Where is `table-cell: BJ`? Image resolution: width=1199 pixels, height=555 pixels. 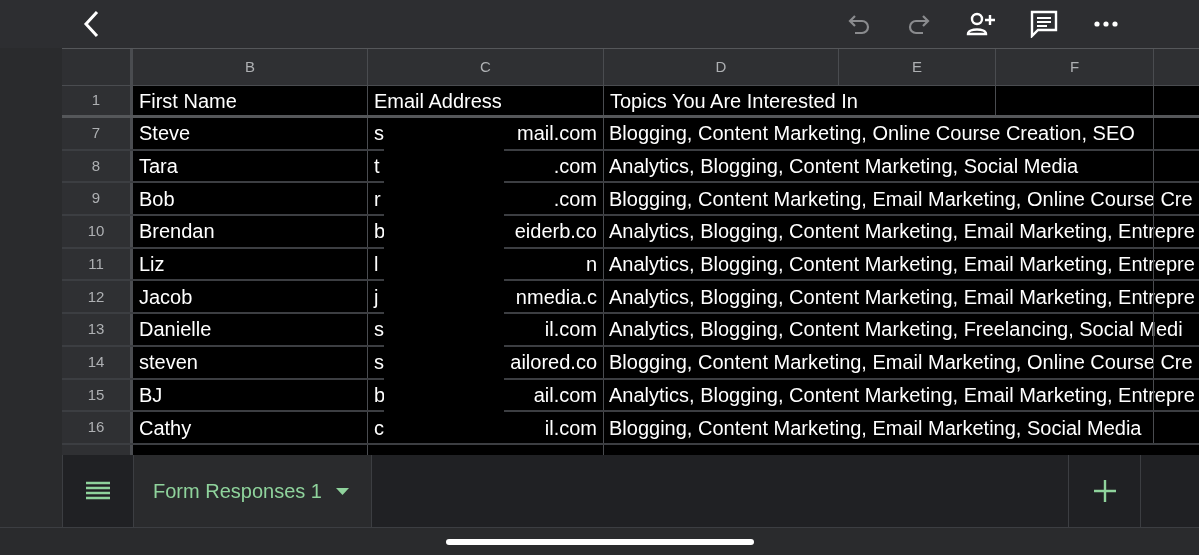
table-cell: BJ is located at coordinates (250, 395).